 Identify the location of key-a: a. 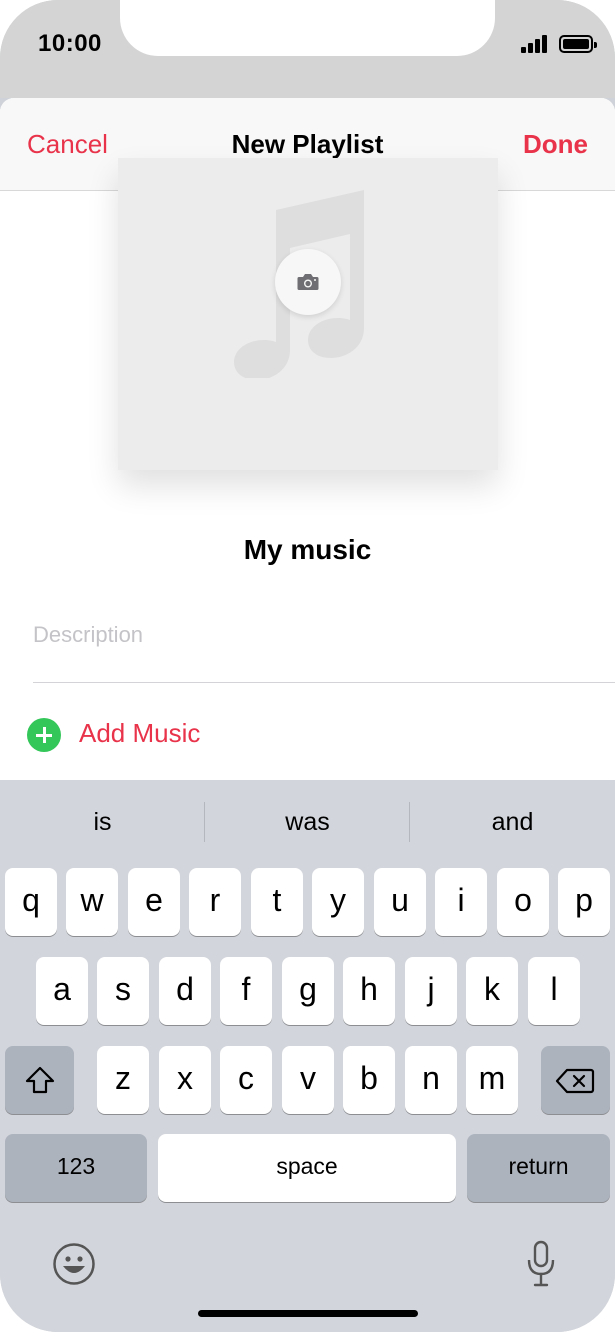
(62, 991).